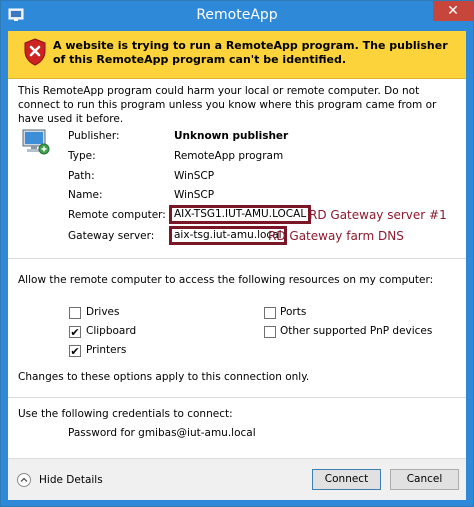 The height and width of the screenshot is (507, 474). Describe the element at coordinates (85, 195) in the screenshot. I see `name-label: Name:` at that location.